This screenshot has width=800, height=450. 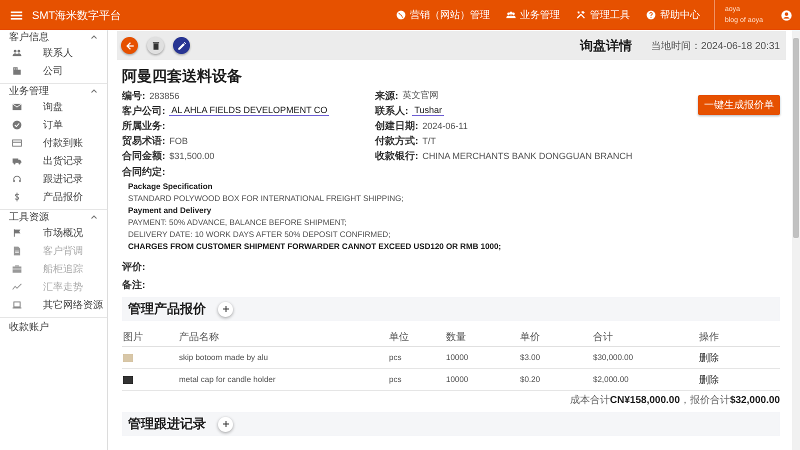 I want to click on section-title: 管理跟进记录, so click(x=167, y=424).